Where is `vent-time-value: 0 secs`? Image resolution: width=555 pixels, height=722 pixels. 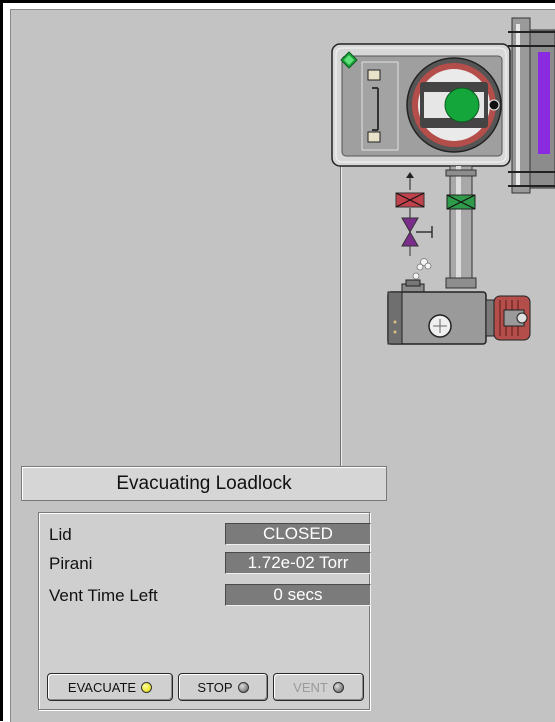
vent-time-value: 0 secs is located at coordinates (298, 595).